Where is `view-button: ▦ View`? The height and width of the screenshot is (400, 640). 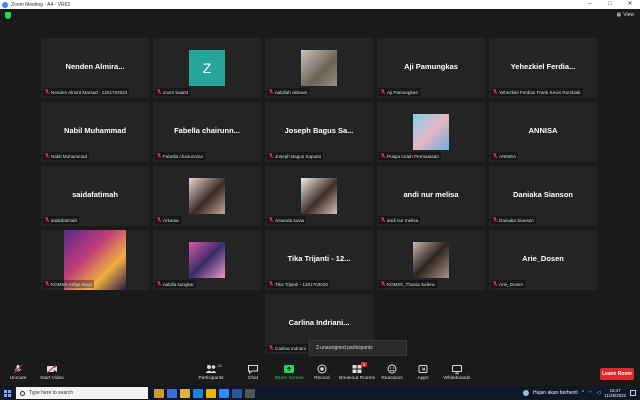 view-button: ▦ View is located at coordinates (625, 15).